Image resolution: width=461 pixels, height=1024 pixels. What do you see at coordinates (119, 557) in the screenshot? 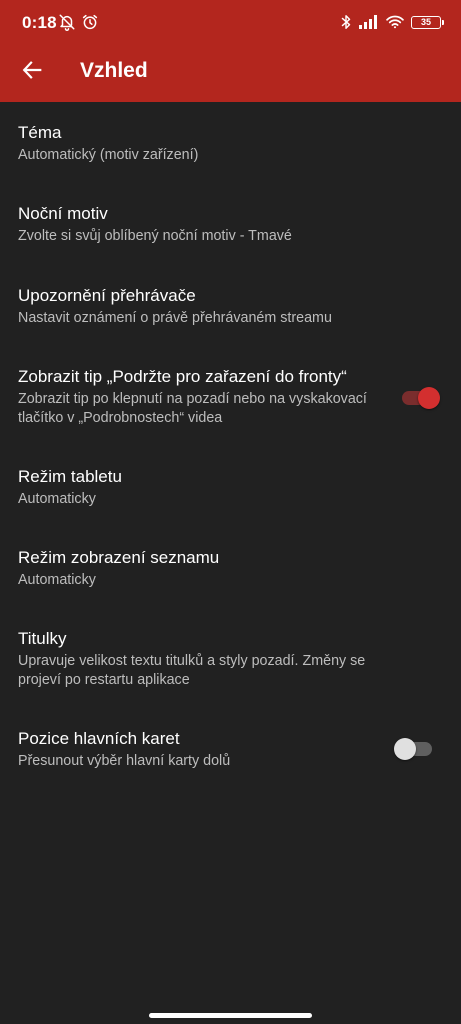
I see `setting-title: Režim zobrazení seznamu` at bounding box center [119, 557].